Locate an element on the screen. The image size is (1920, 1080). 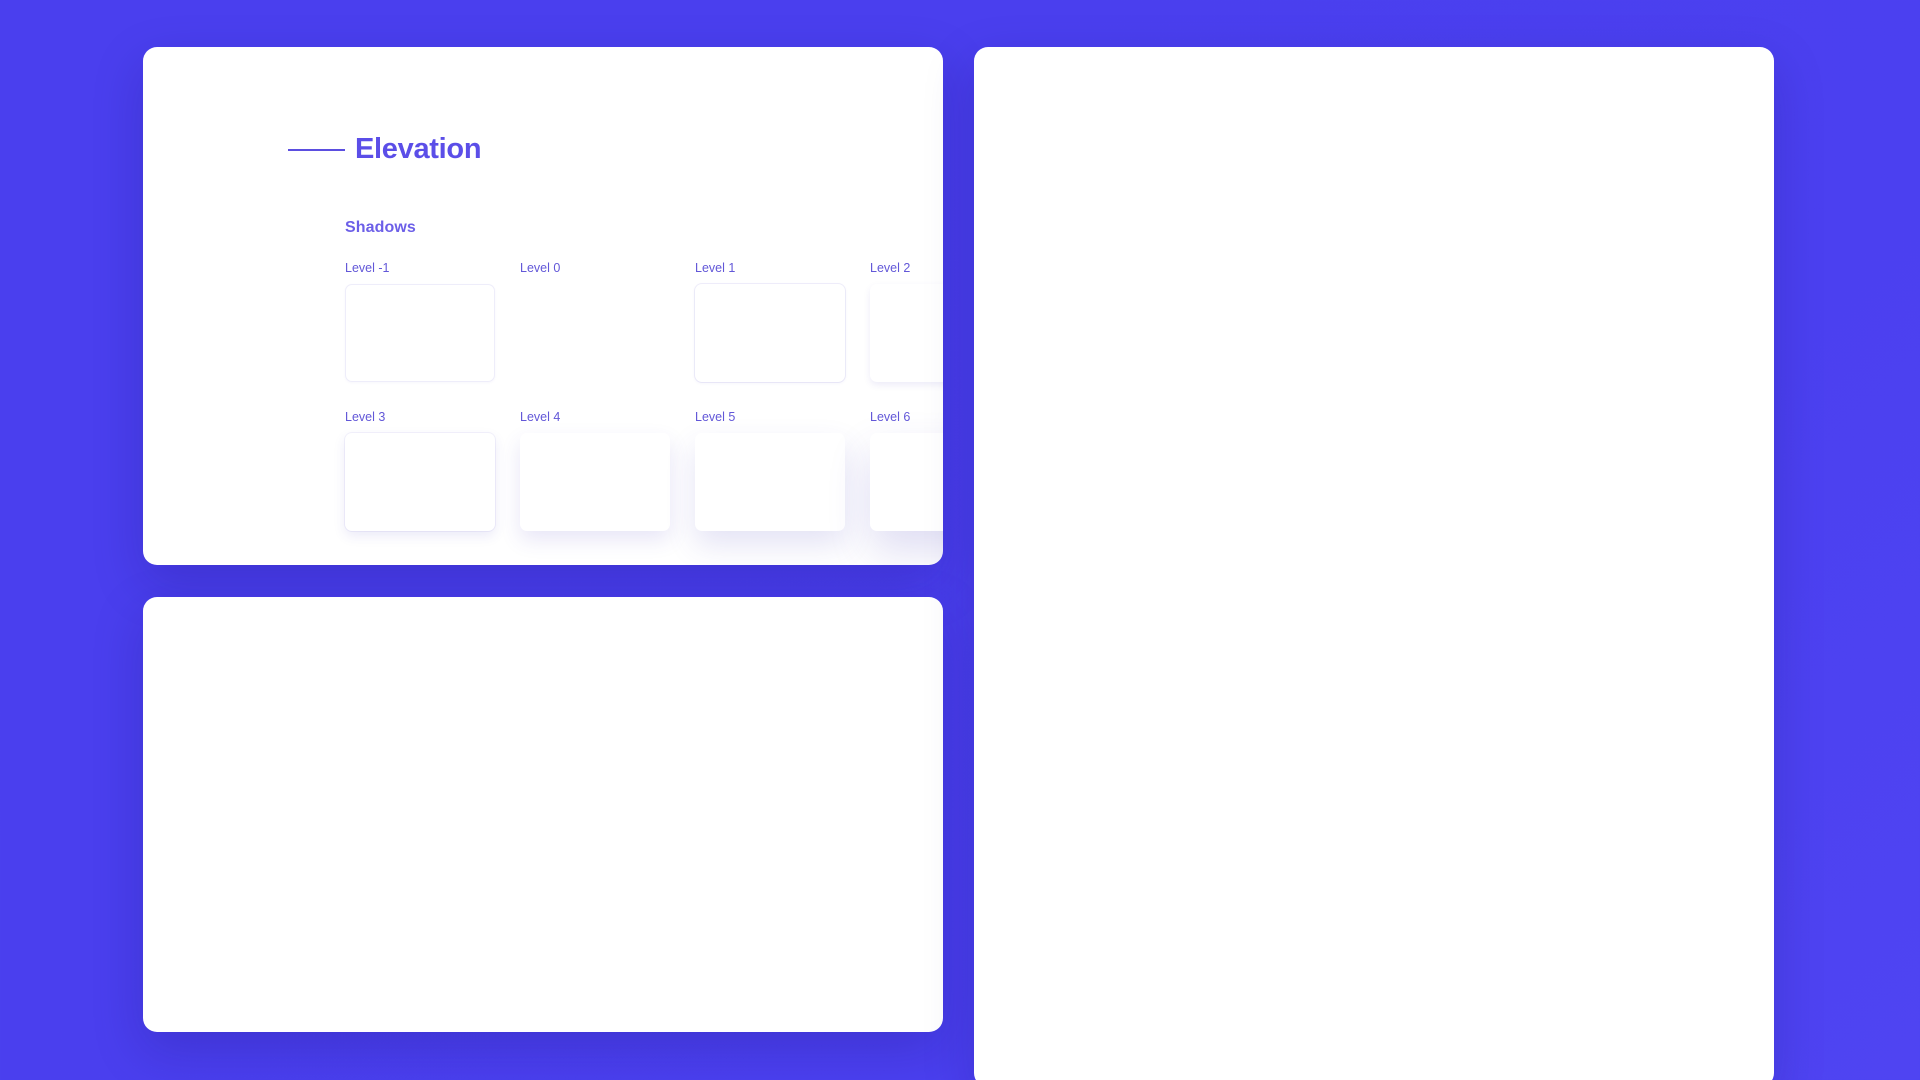
shadows-subtitle: Shadows is located at coordinates (380, 227).